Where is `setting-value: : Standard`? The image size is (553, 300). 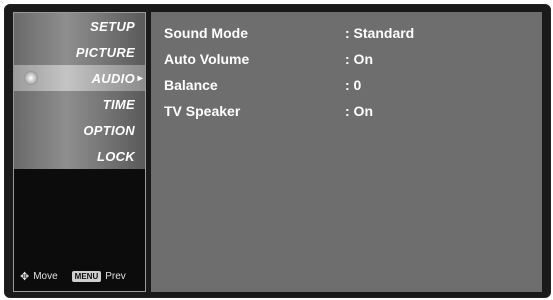
setting-value: : Standard is located at coordinates (380, 33).